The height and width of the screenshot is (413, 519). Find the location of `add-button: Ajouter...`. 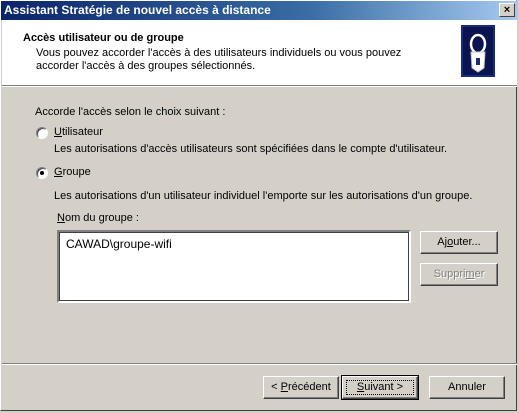

add-button: Ajouter... is located at coordinates (459, 242).